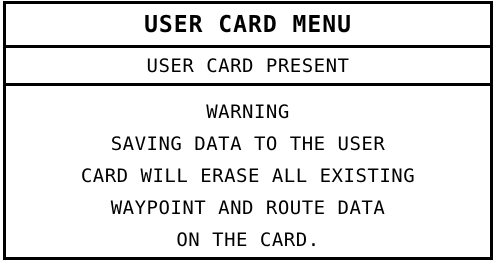 Image resolution: width=502 pixels, height=267 pixels. Describe the element at coordinates (248, 67) in the screenshot. I see `card-status: USER CARD PRESENT` at that location.